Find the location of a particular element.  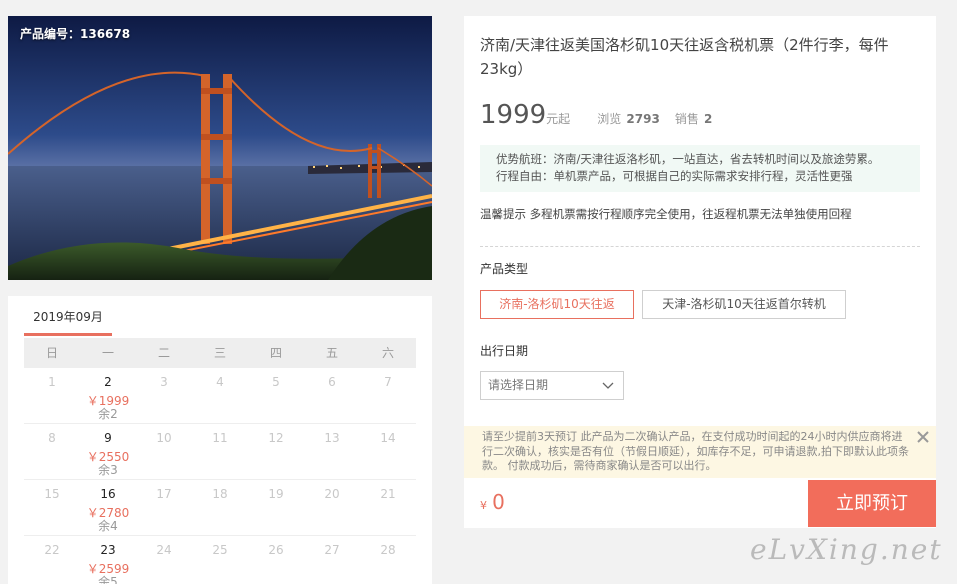

day-number: 20 is located at coordinates (332, 494).